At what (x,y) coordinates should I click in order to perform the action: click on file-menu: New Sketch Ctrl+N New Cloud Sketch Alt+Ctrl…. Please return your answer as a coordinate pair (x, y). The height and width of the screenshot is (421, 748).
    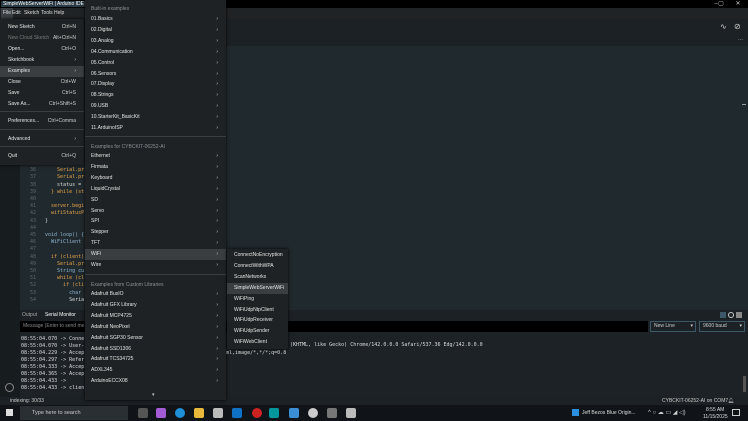
    Looking at the image, I should click on (42, 92).